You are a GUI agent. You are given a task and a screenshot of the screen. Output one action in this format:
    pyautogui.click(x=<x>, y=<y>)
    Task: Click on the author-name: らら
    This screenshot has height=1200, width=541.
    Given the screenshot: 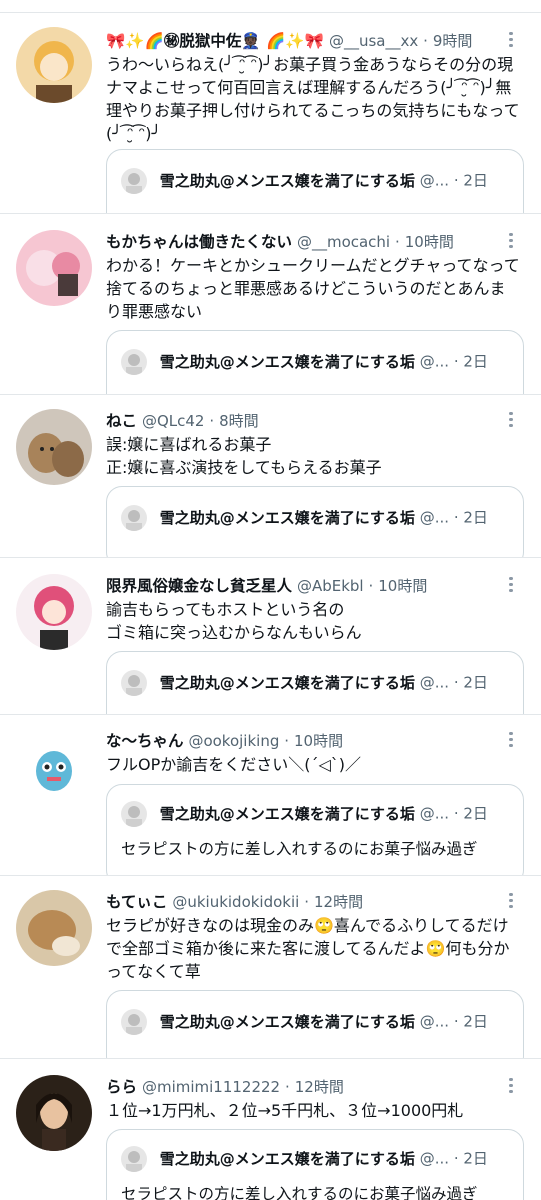 What is the action you would take?
    pyautogui.click(x=121, y=1087)
    